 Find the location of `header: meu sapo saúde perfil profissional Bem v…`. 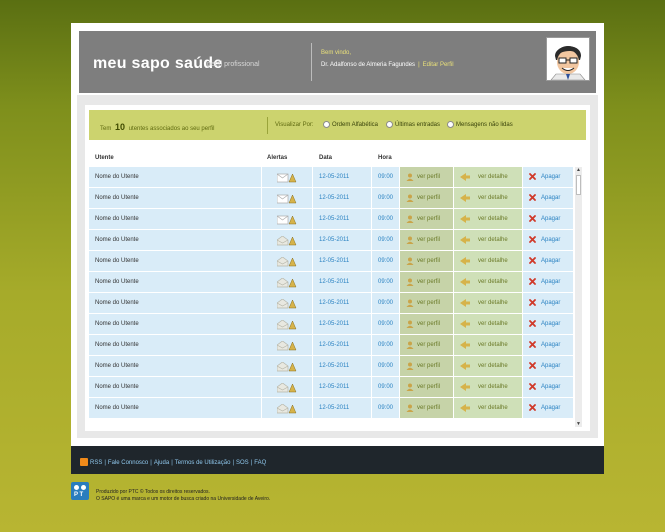

header: meu sapo saúde perfil profissional Bem v… is located at coordinates (337, 62).